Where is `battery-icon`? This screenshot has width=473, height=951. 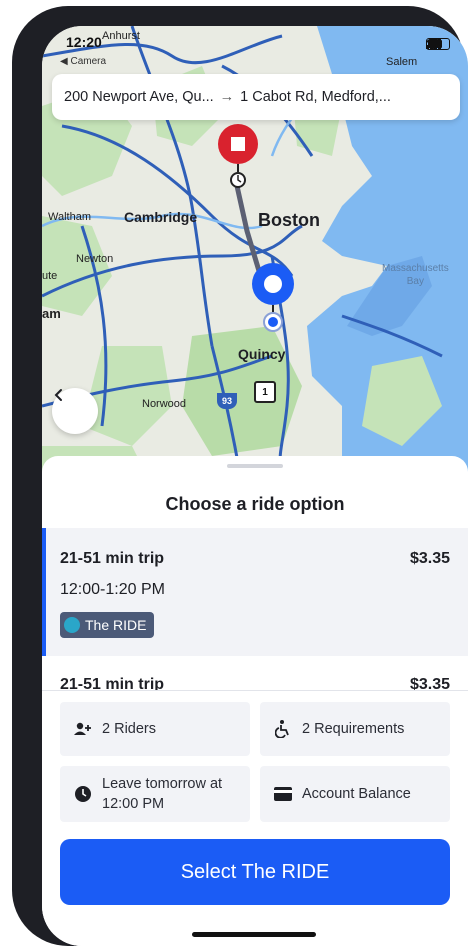
battery-icon is located at coordinates (438, 44).